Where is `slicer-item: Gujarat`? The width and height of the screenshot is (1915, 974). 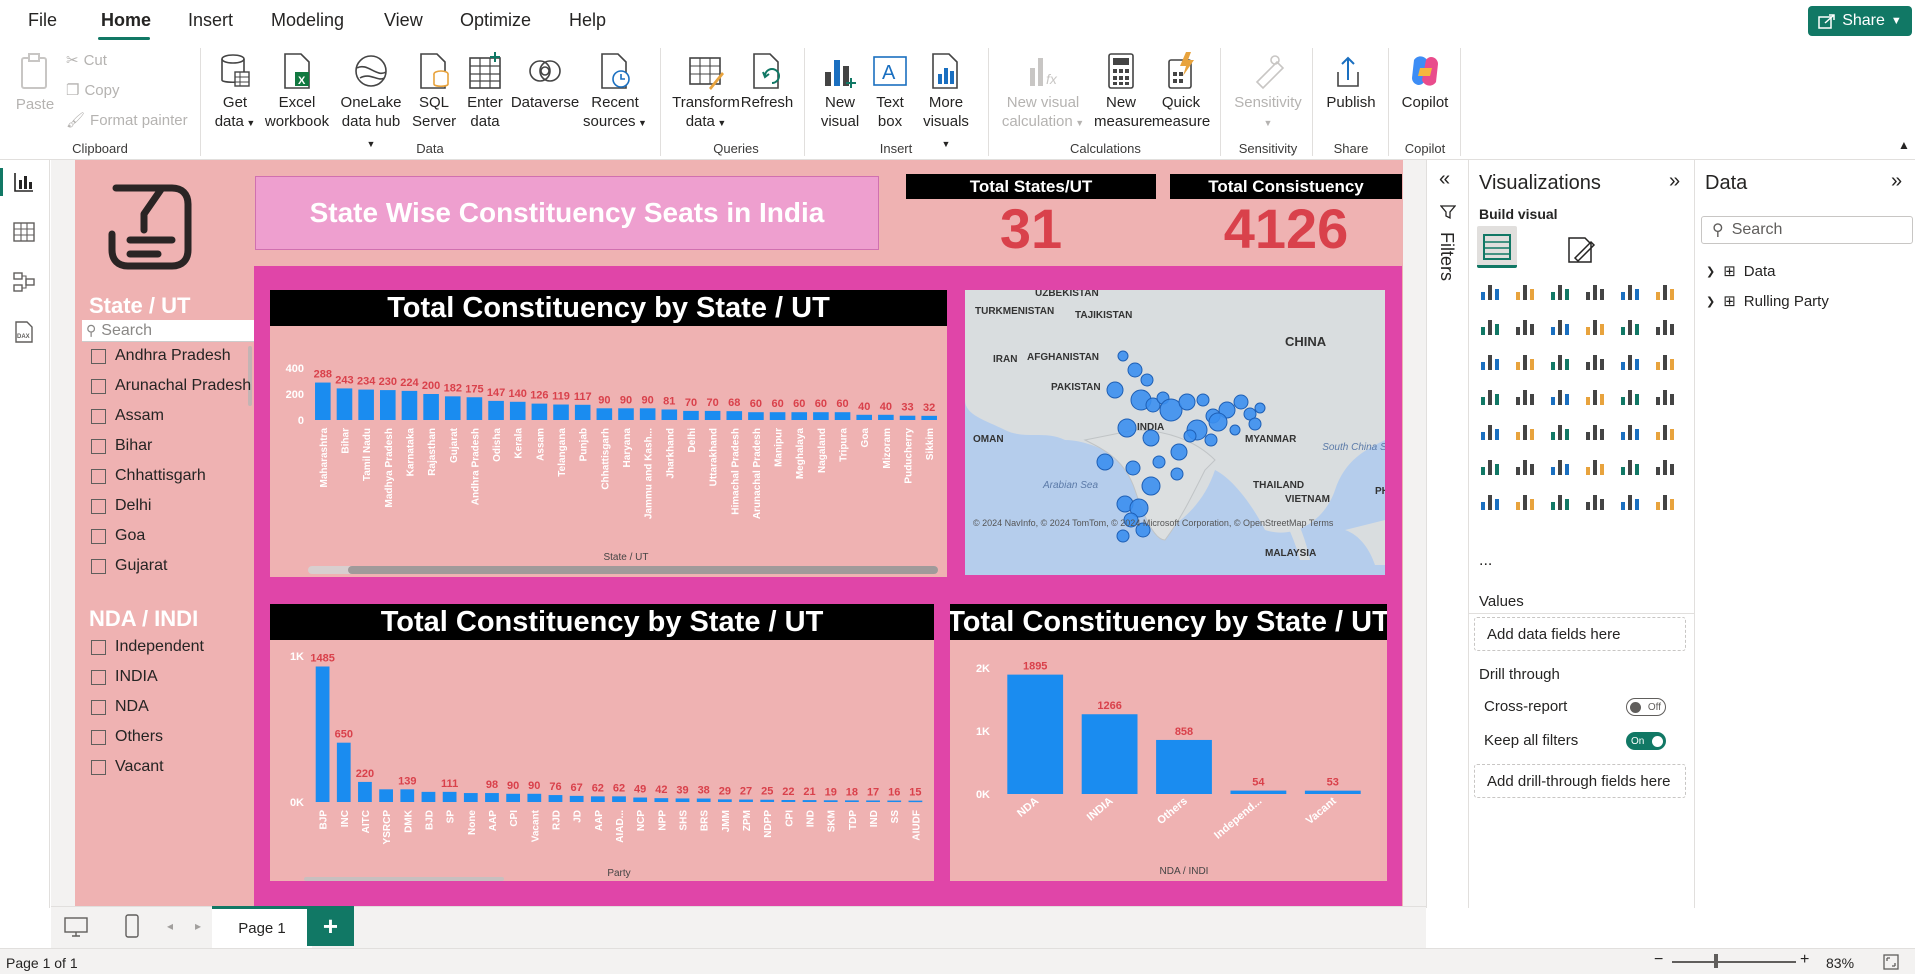 slicer-item: Gujarat is located at coordinates (129, 566).